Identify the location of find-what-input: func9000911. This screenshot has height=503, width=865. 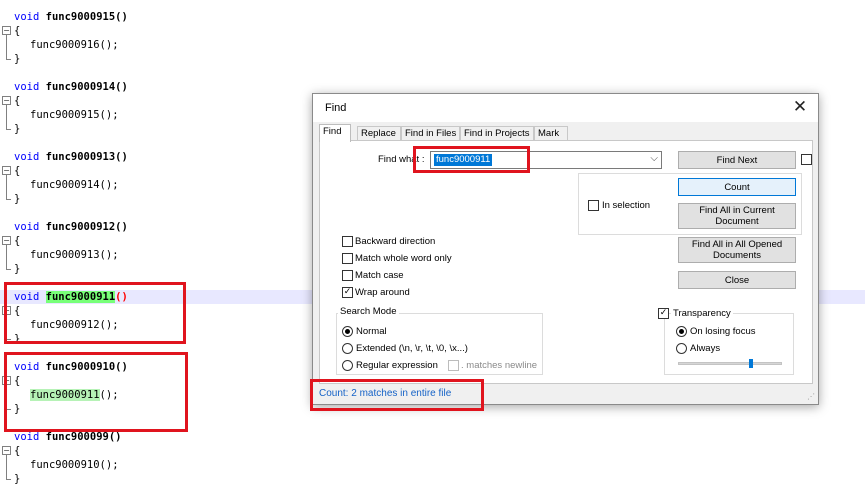
(463, 160).